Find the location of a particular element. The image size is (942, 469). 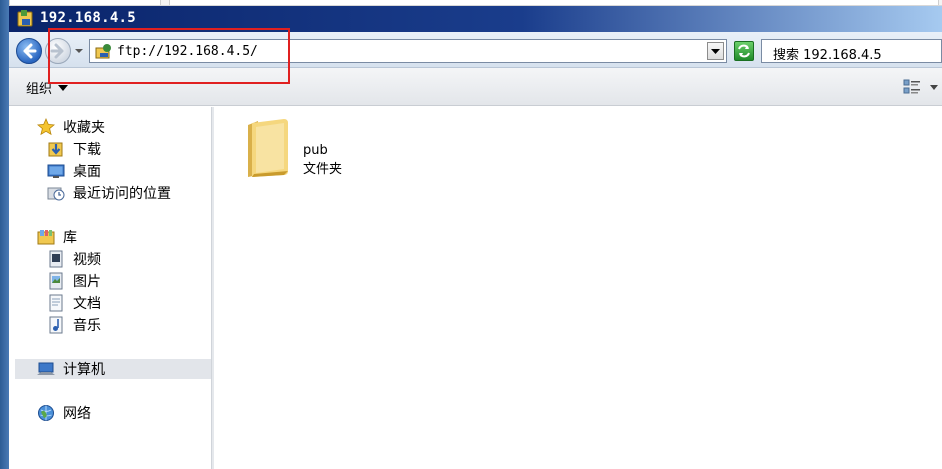

sidebar-item-documents: 文档 is located at coordinates (74, 303).